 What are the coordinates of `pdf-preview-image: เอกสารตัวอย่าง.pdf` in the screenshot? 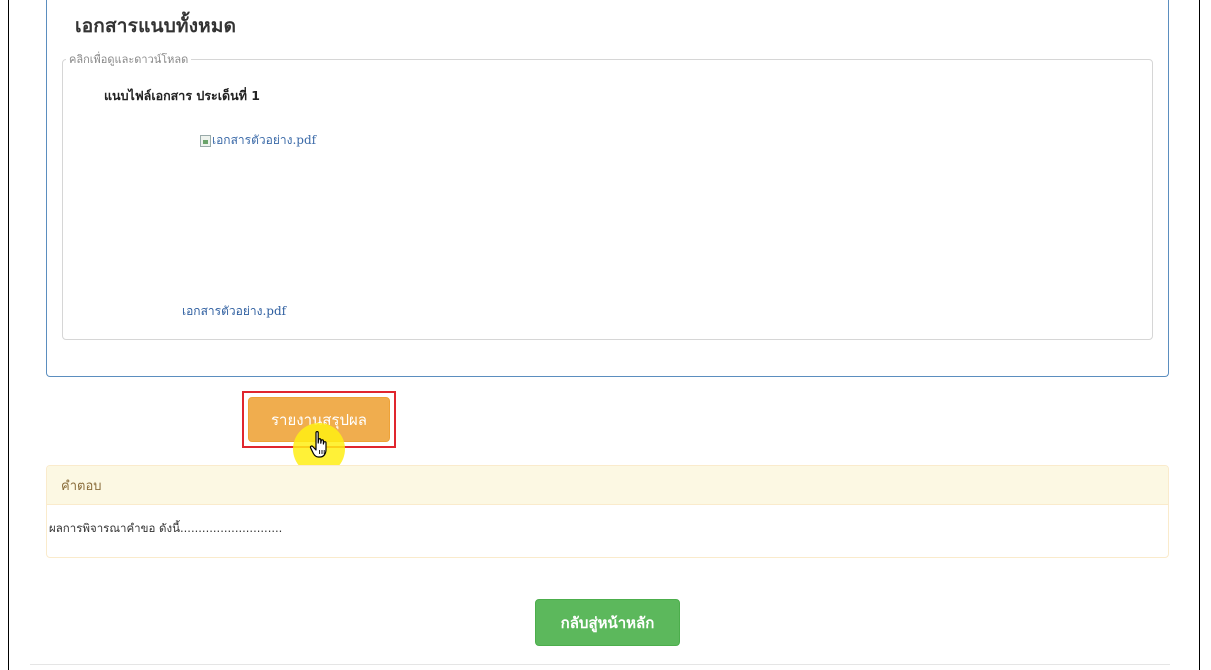 It's located at (258, 140).